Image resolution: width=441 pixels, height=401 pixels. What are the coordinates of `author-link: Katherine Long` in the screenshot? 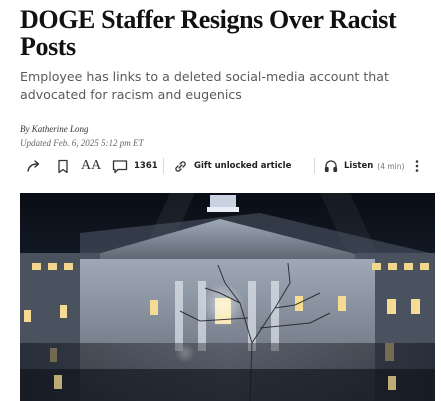 It's located at (60, 129).